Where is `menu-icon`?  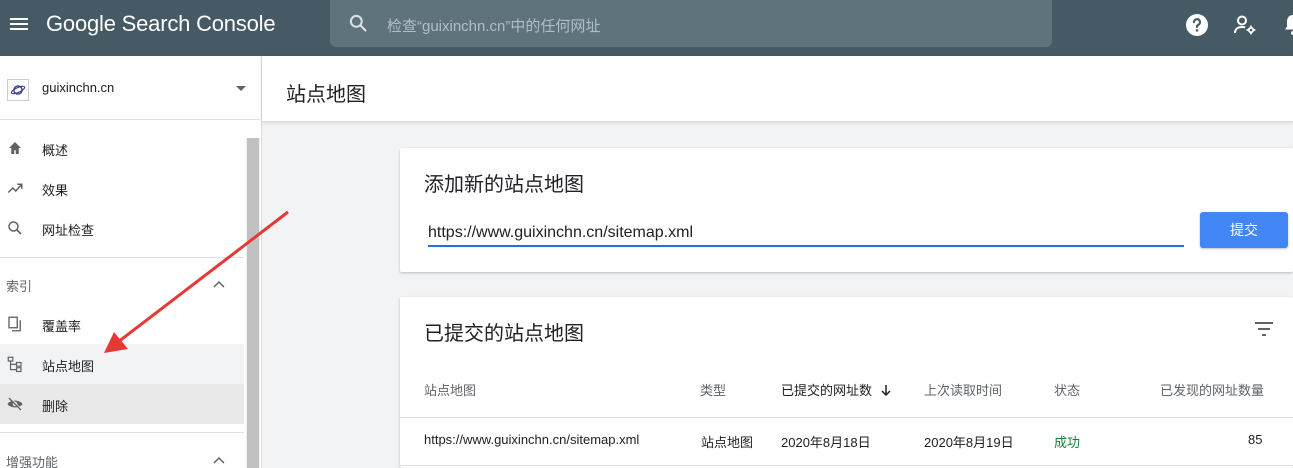
menu-icon is located at coordinates (19, 25).